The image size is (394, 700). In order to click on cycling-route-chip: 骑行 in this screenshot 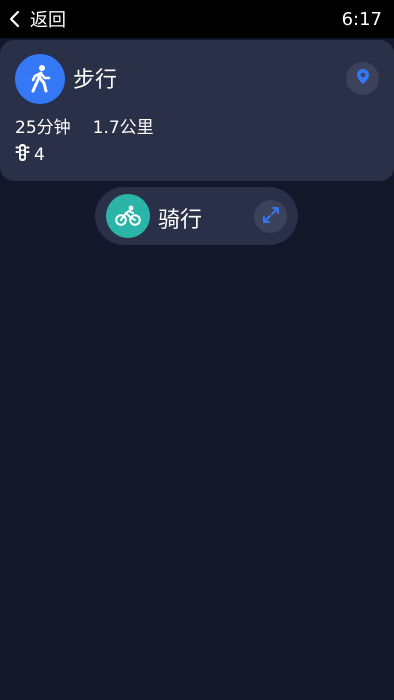, I will do `click(196, 216)`.